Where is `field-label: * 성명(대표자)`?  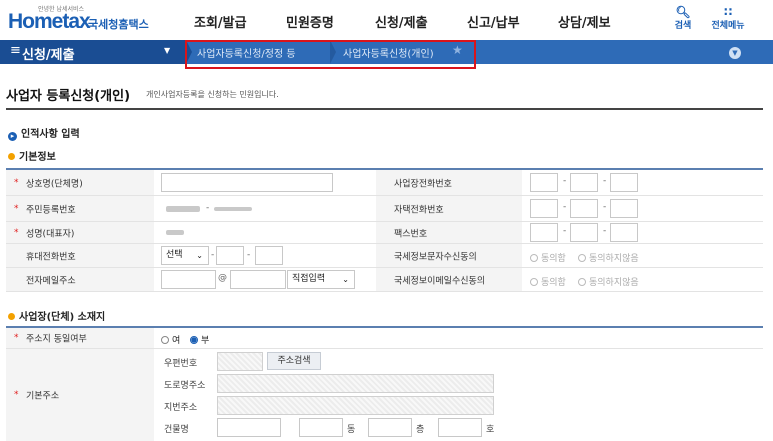
field-label: * 성명(대표자) is located at coordinates (80, 232).